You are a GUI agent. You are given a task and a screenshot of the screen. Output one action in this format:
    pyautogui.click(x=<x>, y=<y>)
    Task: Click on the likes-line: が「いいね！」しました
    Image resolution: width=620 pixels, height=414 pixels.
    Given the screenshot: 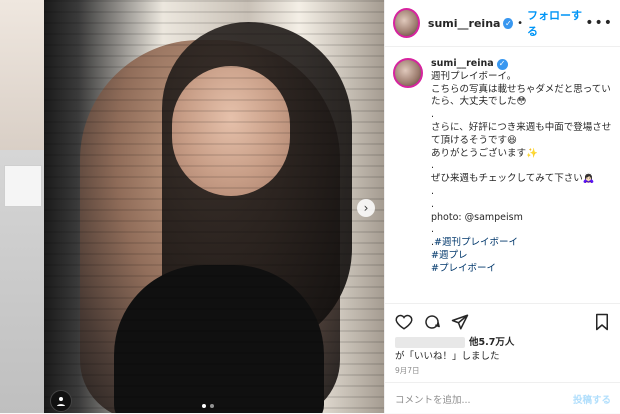 What is the action you would take?
    pyautogui.click(x=447, y=356)
    